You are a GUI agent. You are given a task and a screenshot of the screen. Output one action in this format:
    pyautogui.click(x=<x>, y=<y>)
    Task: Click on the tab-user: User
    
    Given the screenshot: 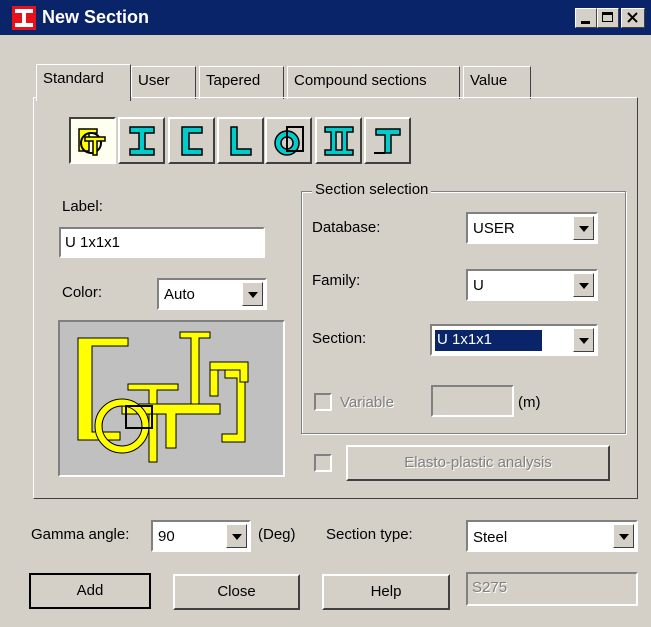 What is the action you would take?
    pyautogui.click(x=163, y=82)
    